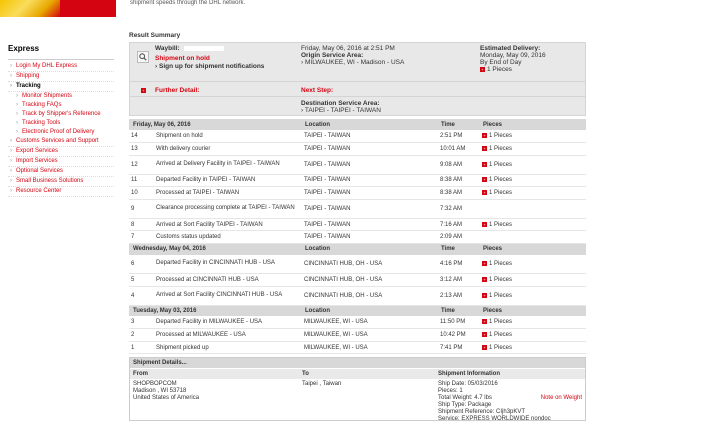  Describe the element at coordinates (141, 225) in the screenshot. I see `event-number: 8` at that location.